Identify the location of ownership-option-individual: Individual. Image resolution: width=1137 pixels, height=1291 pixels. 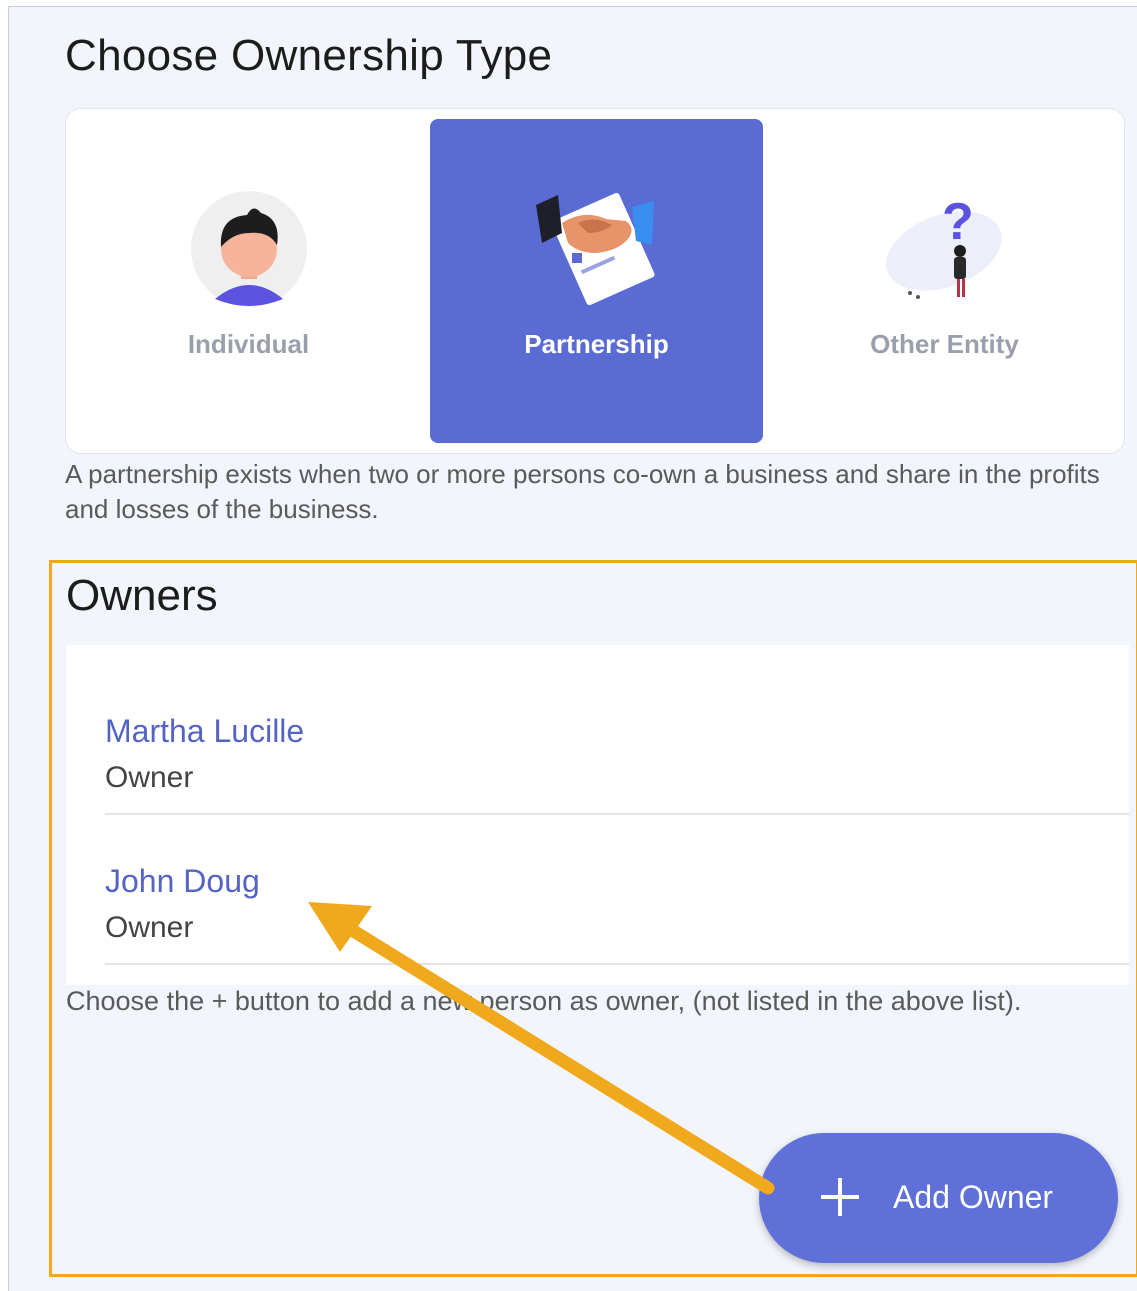
(248, 281).